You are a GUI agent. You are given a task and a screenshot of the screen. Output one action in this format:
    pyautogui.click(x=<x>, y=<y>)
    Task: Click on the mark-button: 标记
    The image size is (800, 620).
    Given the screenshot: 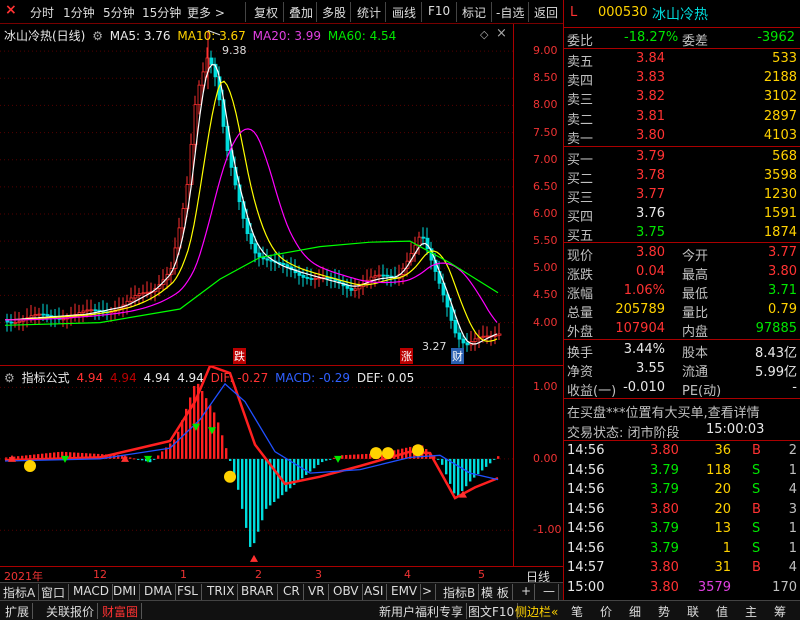 What is the action you would take?
    pyautogui.click(x=474, y=12)
    